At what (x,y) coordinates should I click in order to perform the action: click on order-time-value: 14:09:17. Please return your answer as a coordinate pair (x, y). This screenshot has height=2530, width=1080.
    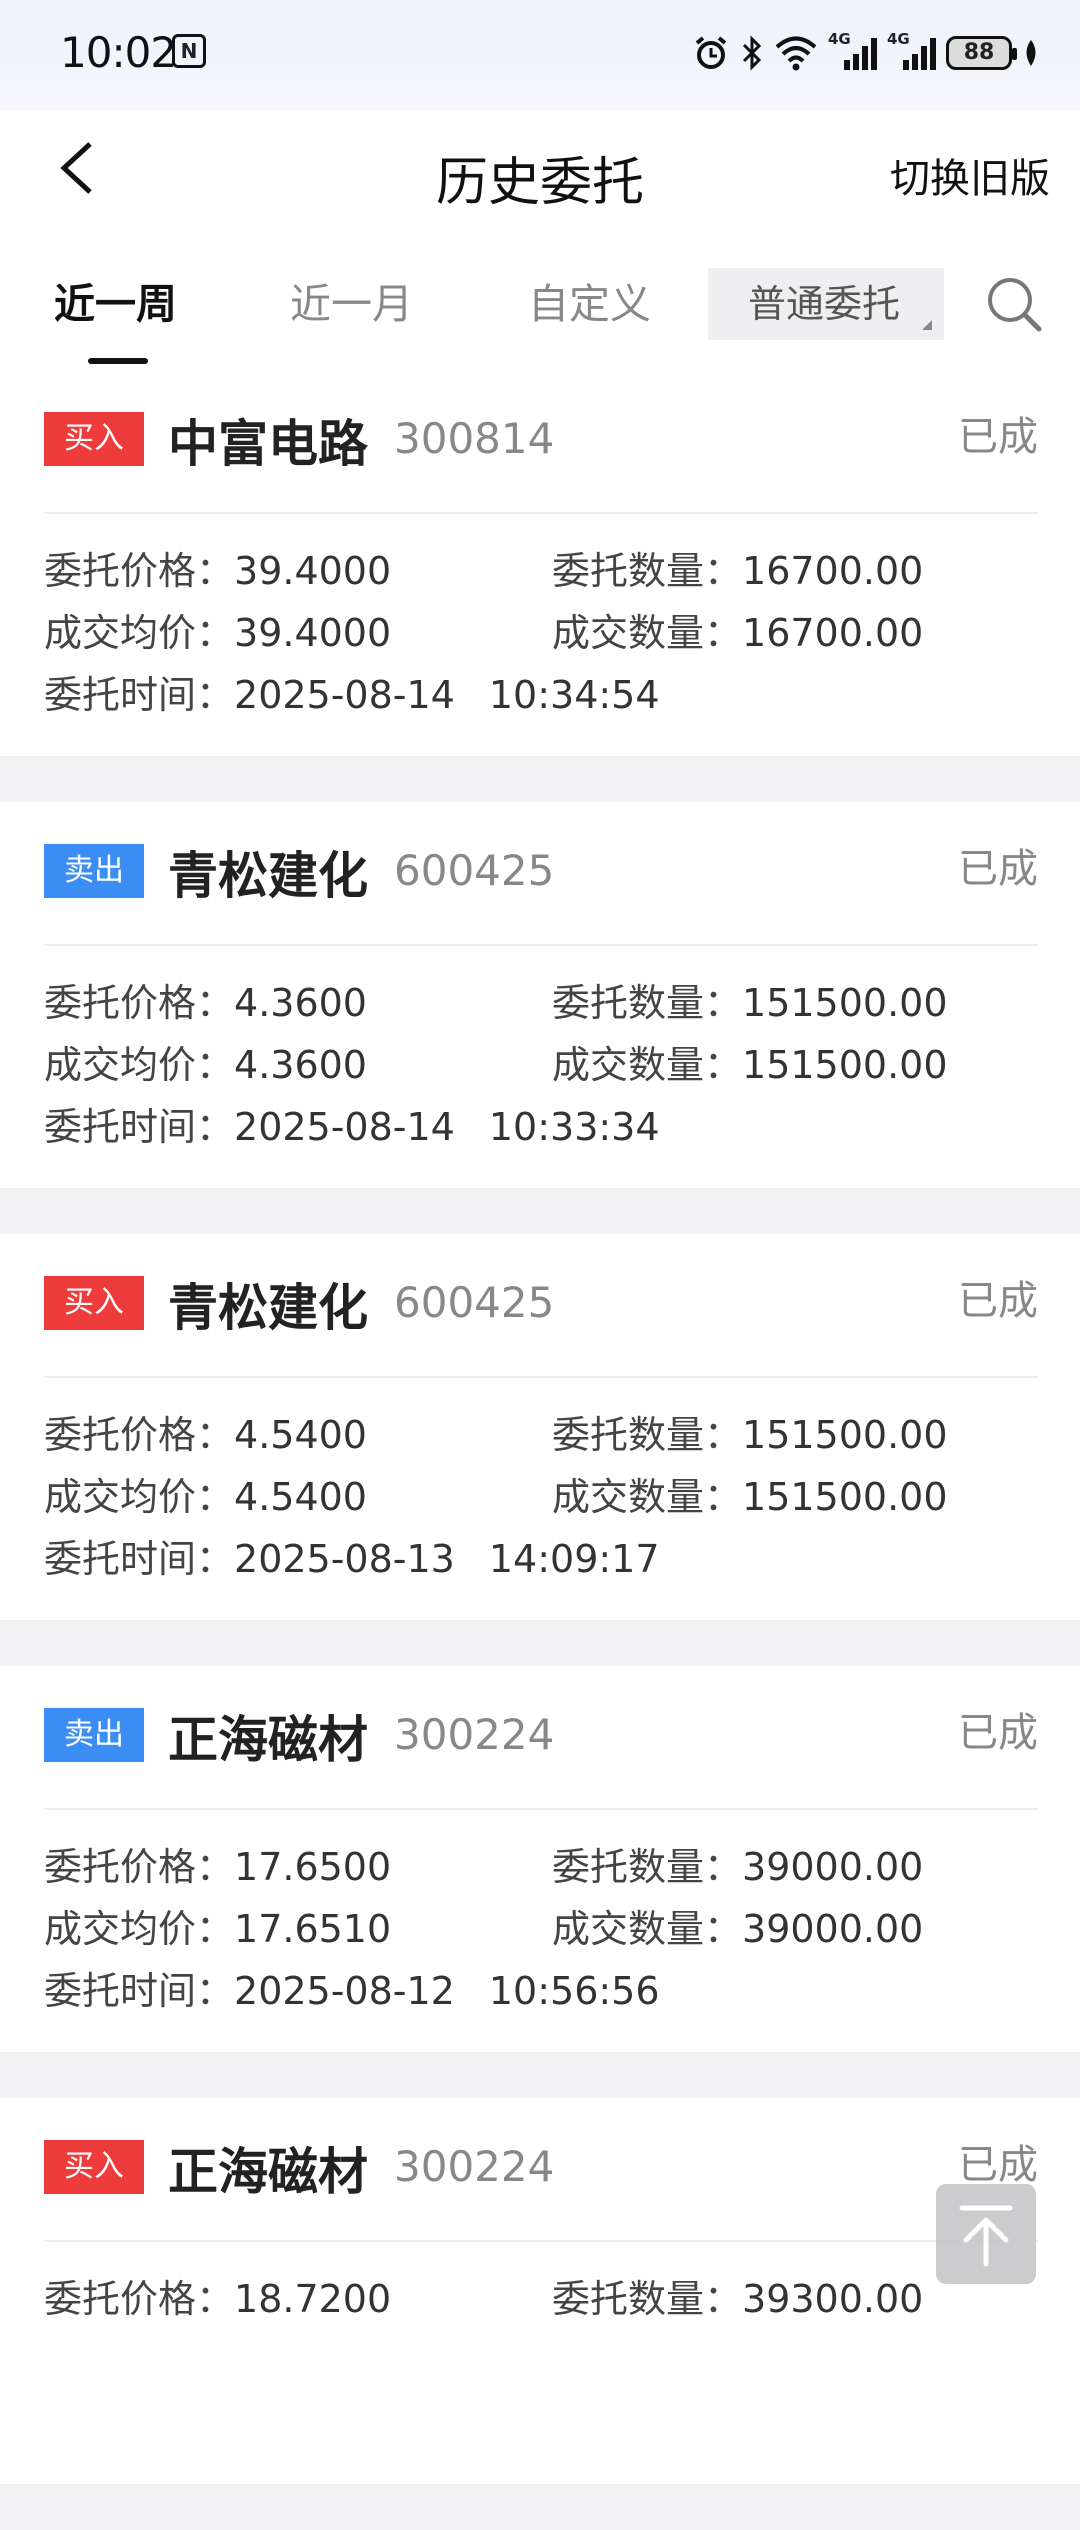
    Looking at the image, I should click on (574, 1559).